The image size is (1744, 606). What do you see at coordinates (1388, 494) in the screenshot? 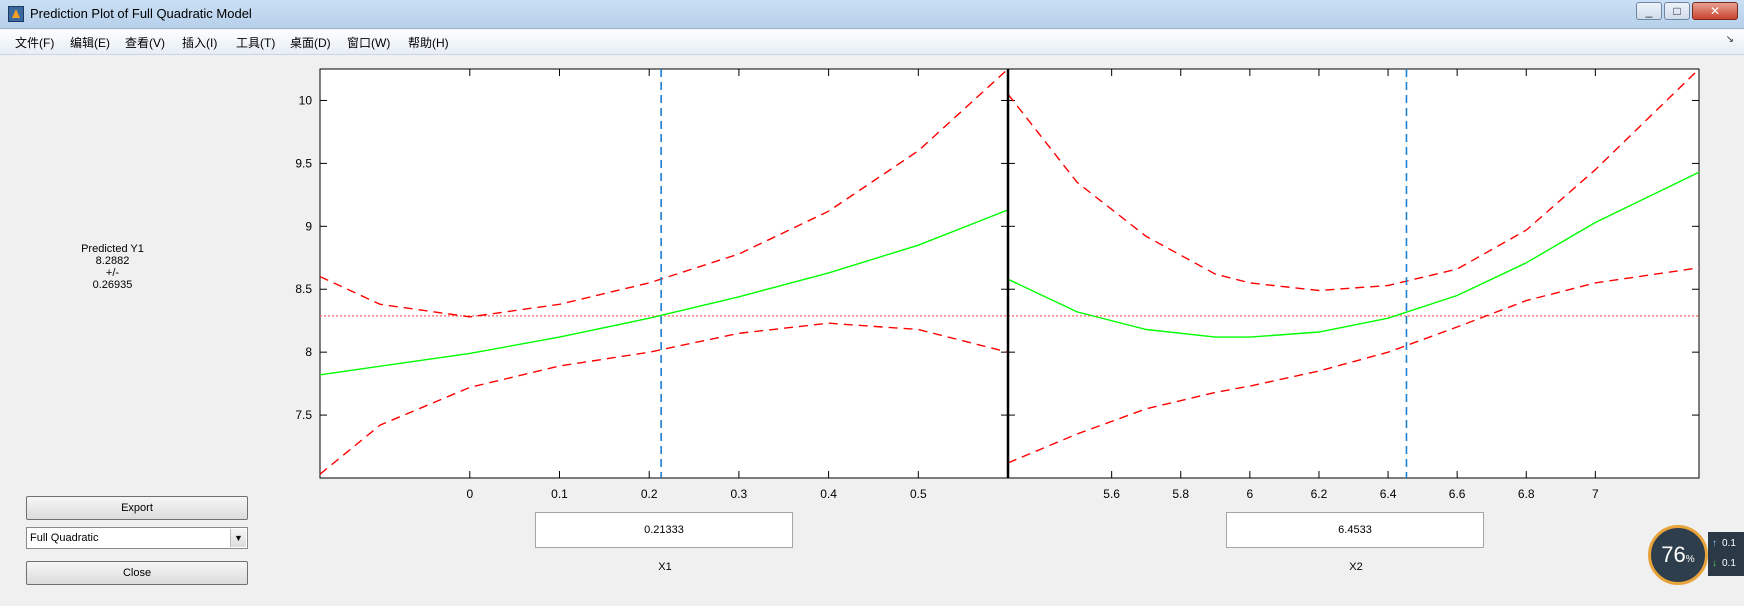
I see `panel2-x-tick-label: 6.4` at bounding box center [1388, 494].